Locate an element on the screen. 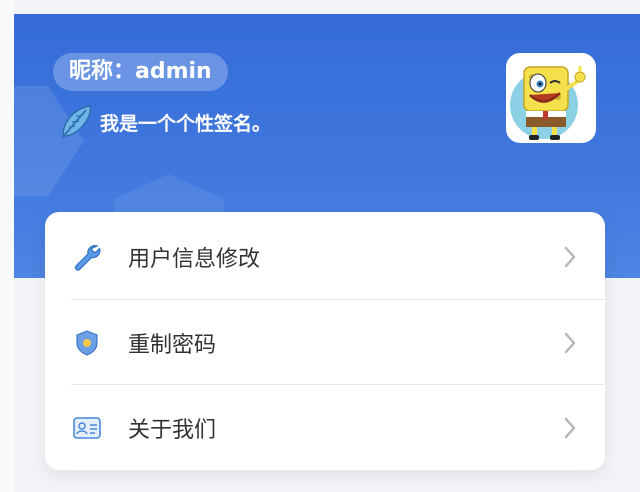  signature: 我是一个个性签名。 is located at coordinates (163, 122).